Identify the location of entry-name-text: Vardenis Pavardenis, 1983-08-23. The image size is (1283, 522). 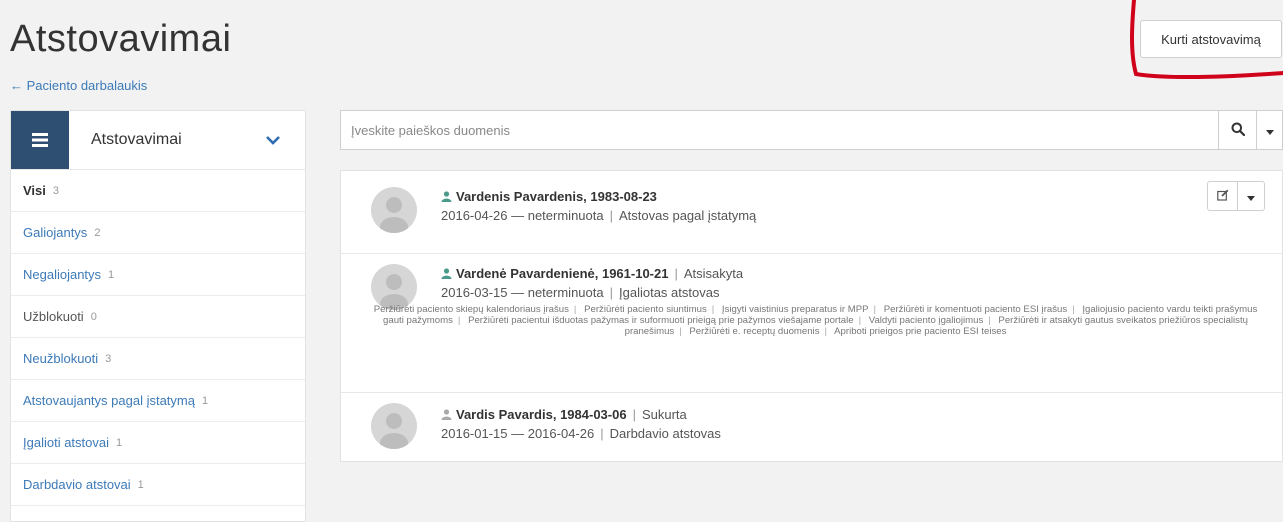
(556, 196).